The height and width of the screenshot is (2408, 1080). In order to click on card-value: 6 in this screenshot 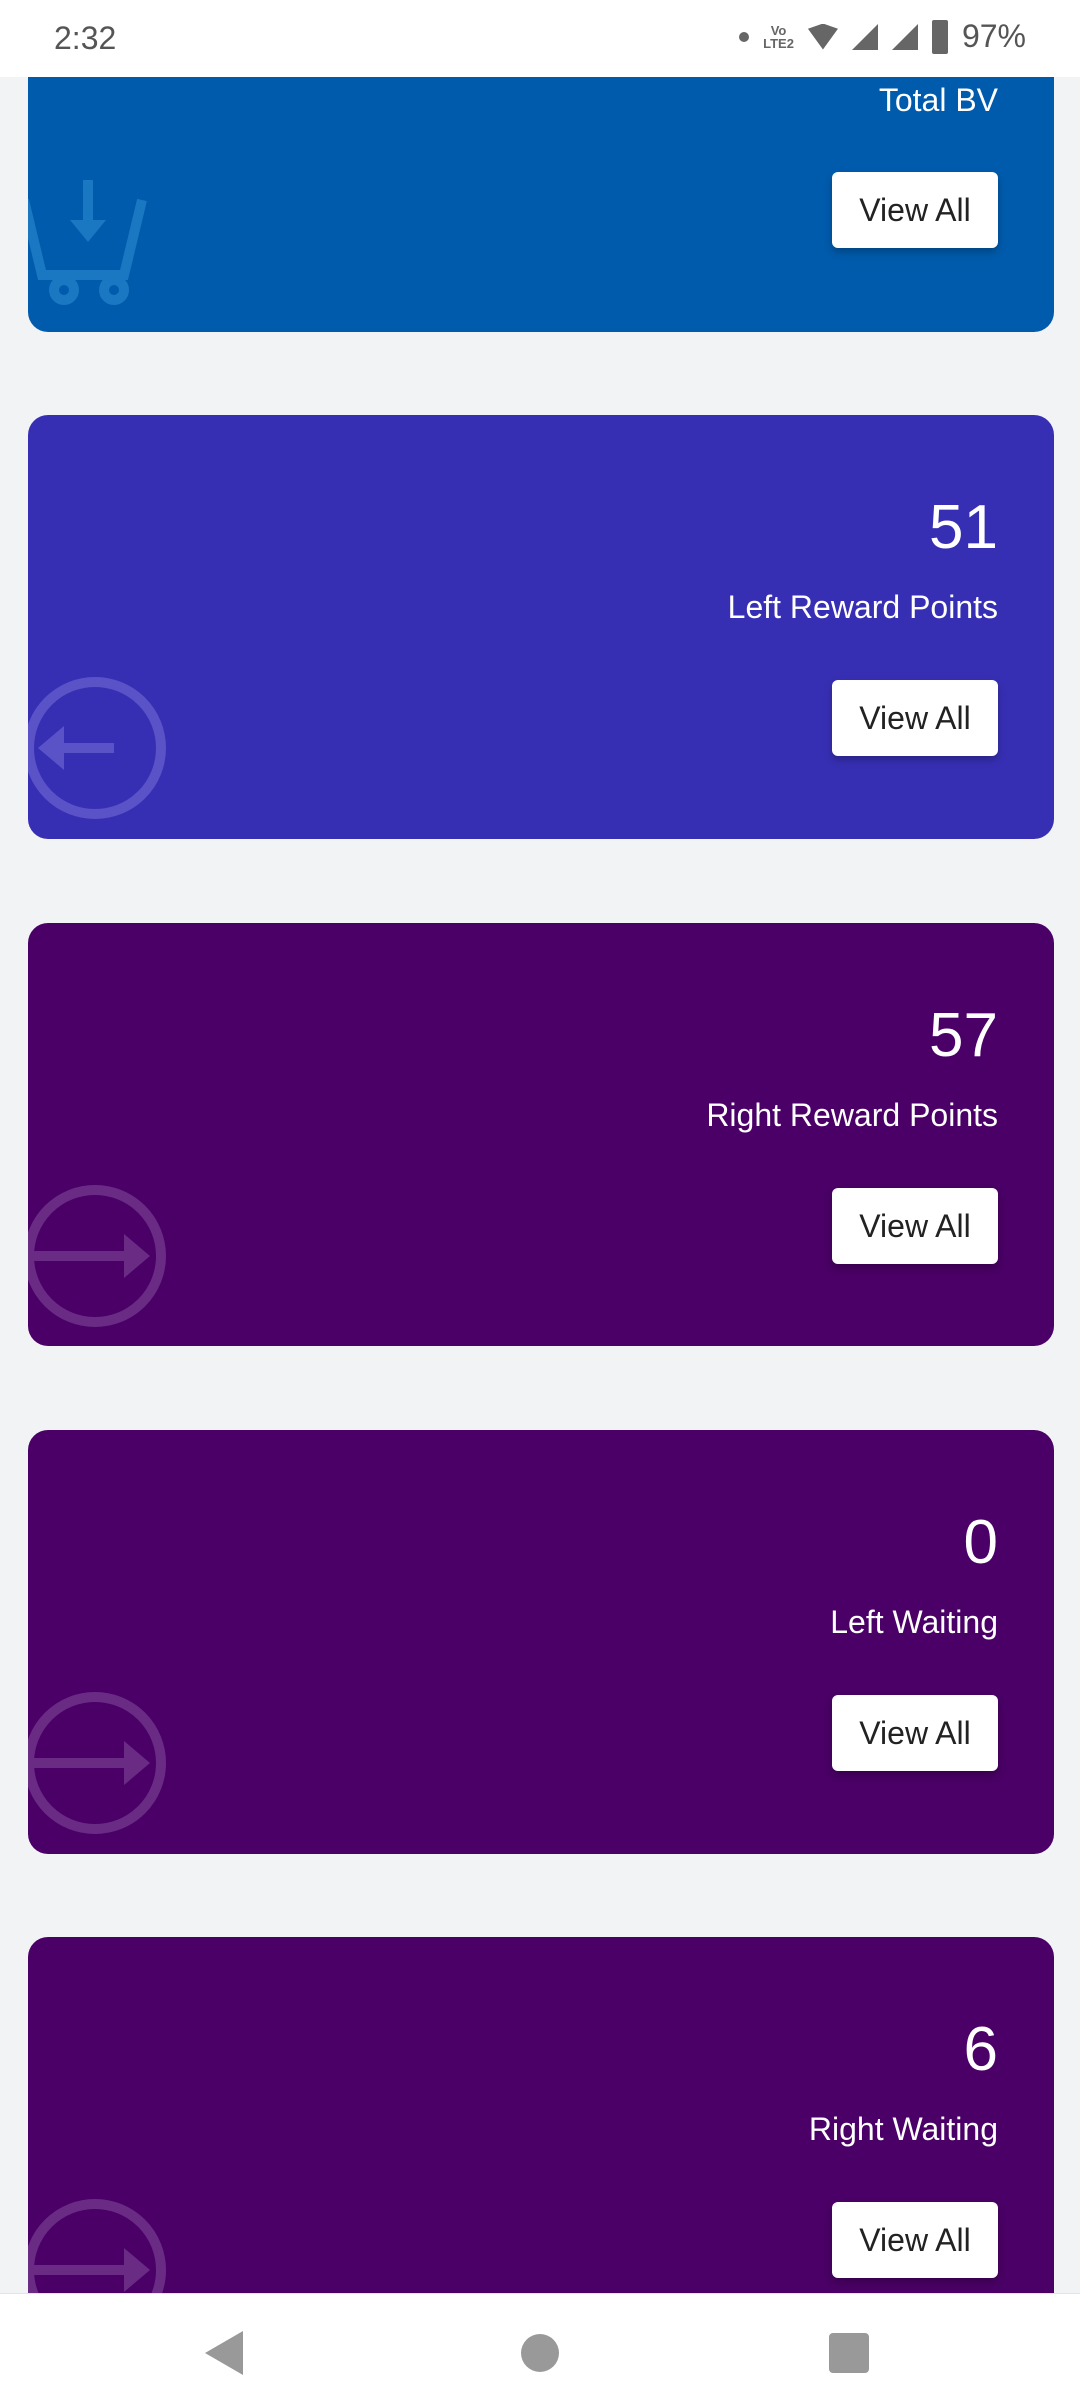, I will do `click(980, 2049)`.